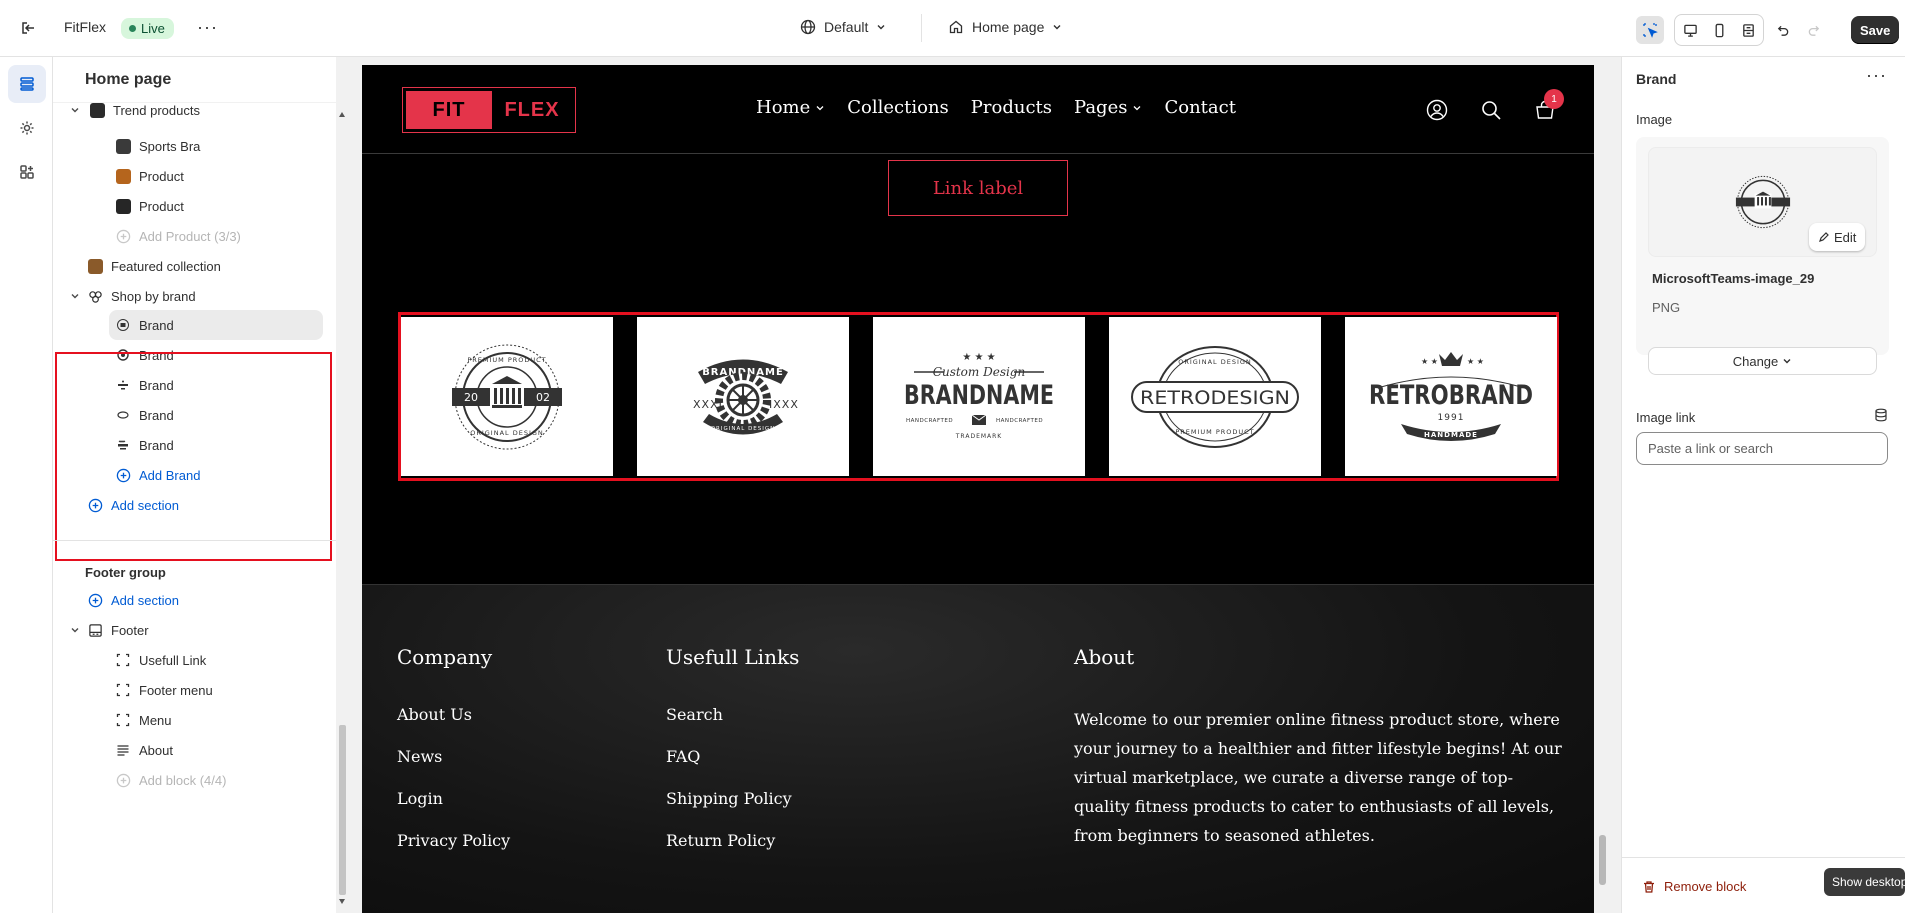 This screenshot has height=913, width=1905. Describe the element at coordinates (194, 540) in the screenshot. I see `divider` at that location.